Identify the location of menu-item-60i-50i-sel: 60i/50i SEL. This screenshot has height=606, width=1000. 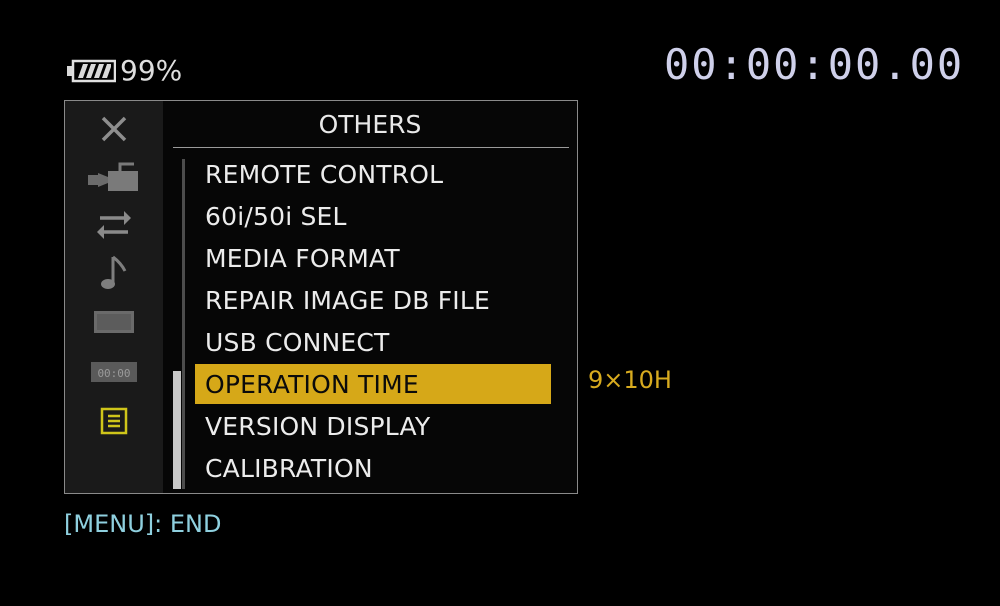
(373, 216).